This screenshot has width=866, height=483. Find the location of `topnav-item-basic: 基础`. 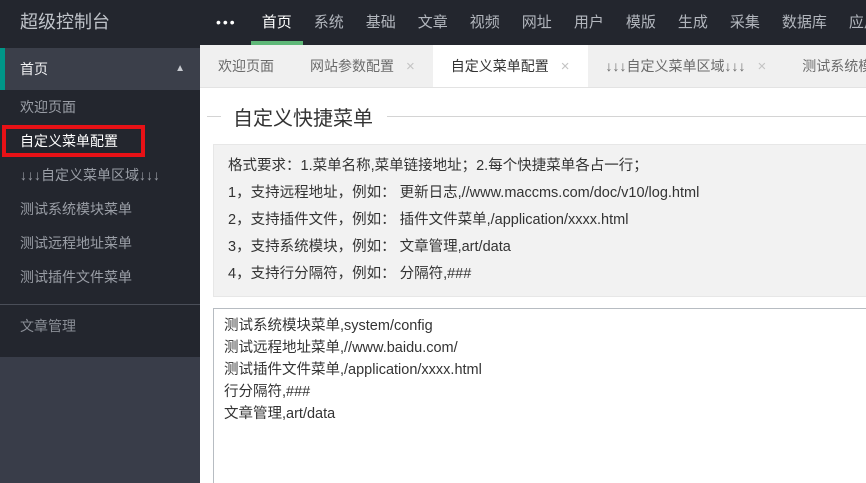

topnav-item-basic: 基础 is located at coordinates (381, 22).